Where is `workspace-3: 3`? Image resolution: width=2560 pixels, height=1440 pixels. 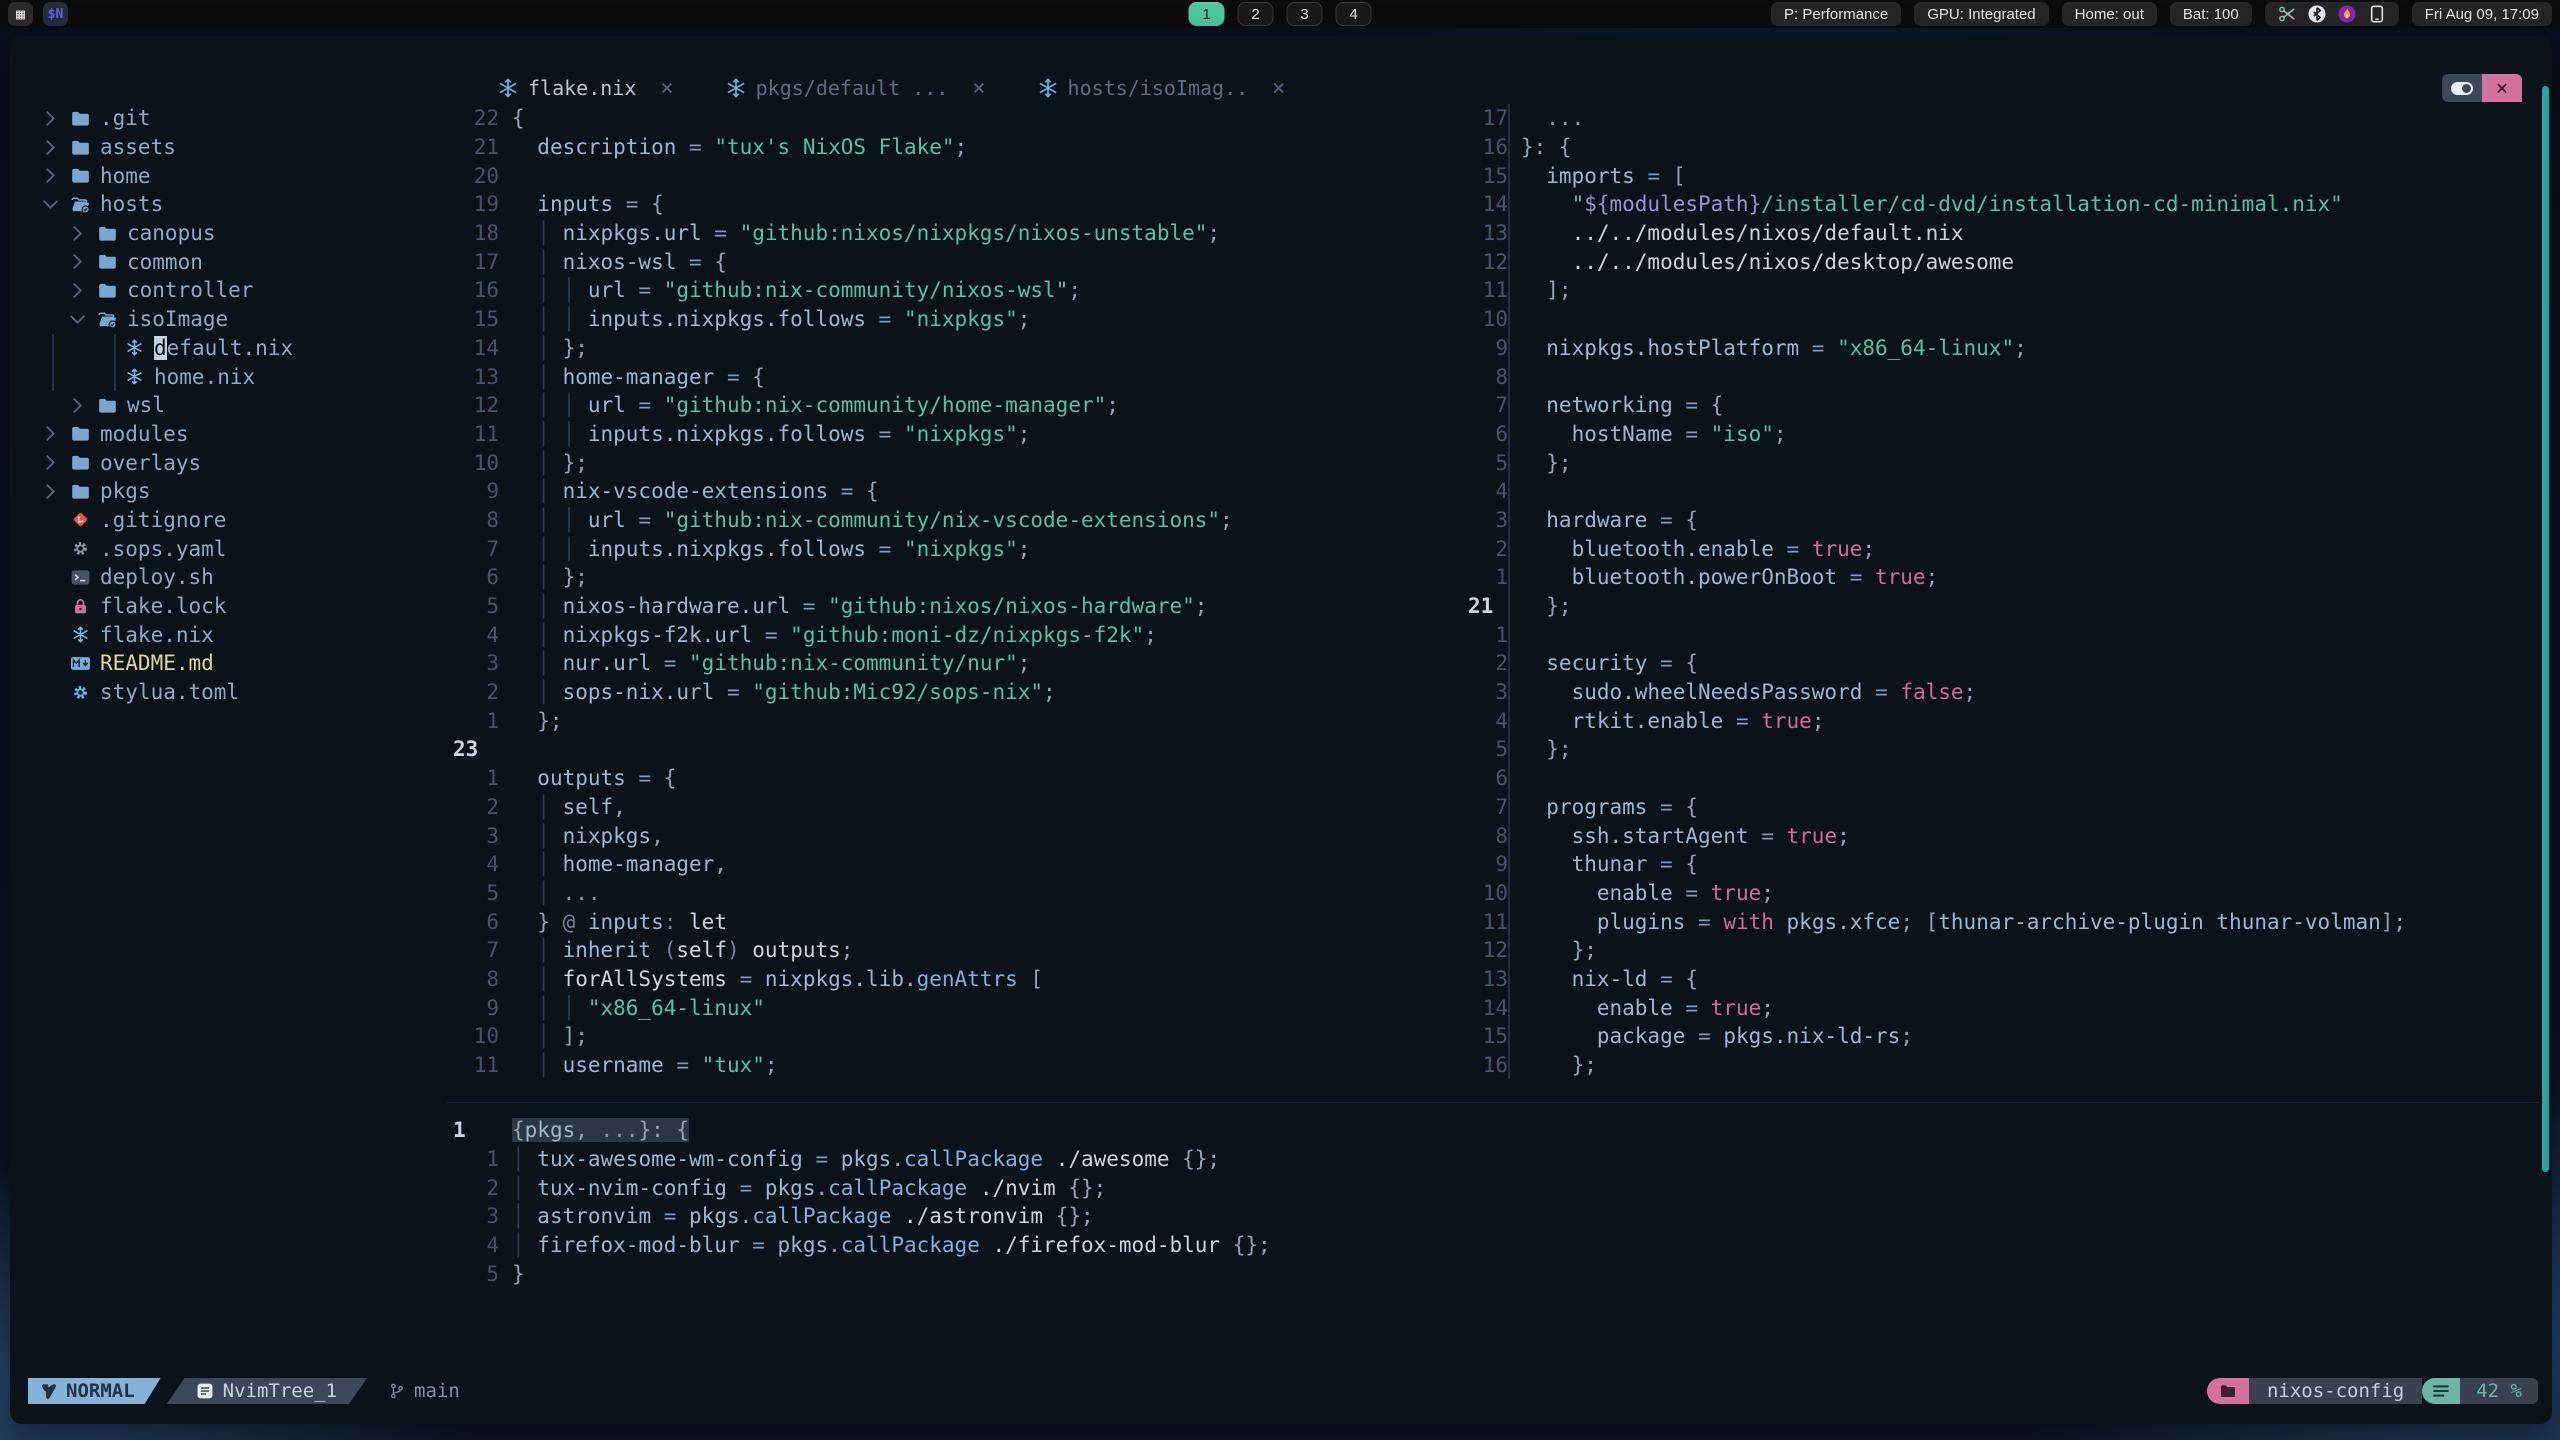
workspace-3: 3 is located at coordinates (1304, 14).